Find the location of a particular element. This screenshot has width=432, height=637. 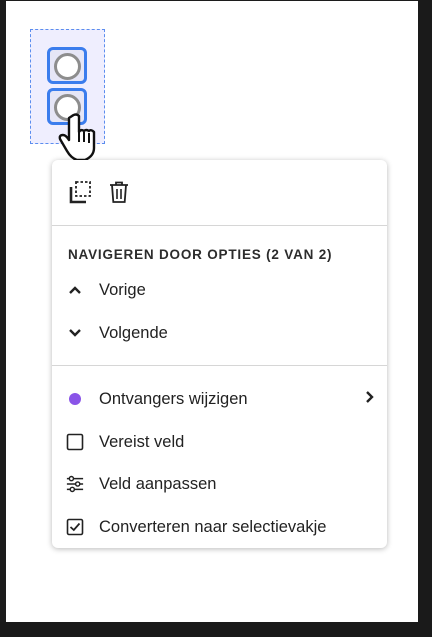

menu-item-label: Veld aanpassen is located at coordinates (158, 483).